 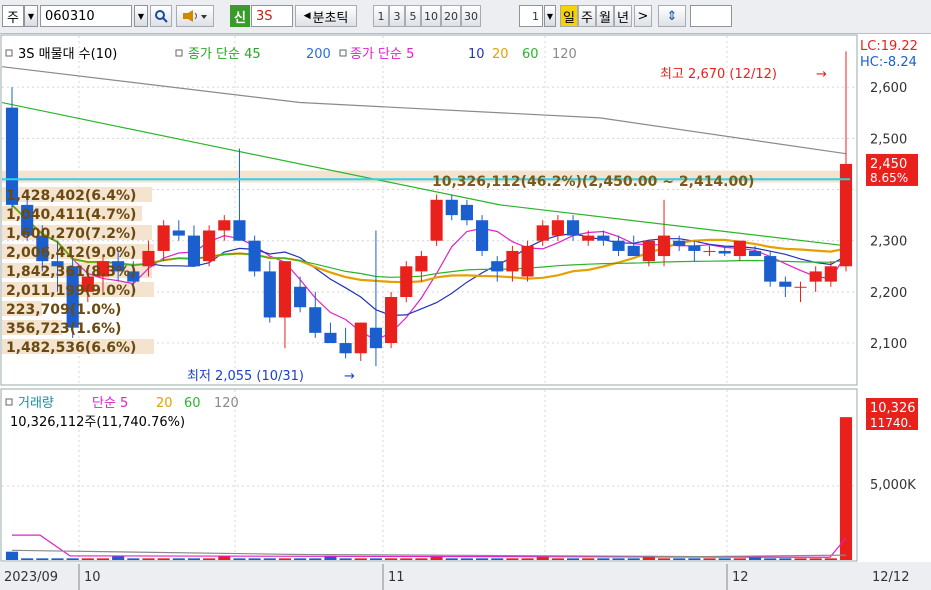 I want to click on legend-ma-long: 종가 단순 45, so click(x=224, y=54).